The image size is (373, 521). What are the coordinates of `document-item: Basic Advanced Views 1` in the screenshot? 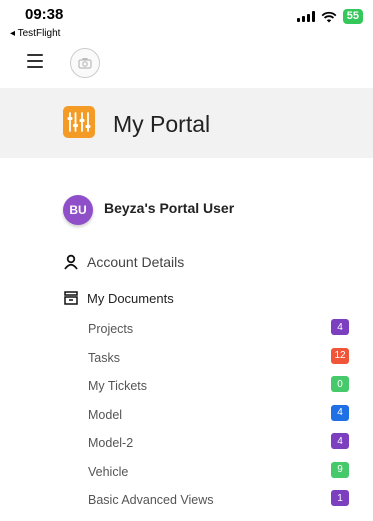 It's located at (186, 499).